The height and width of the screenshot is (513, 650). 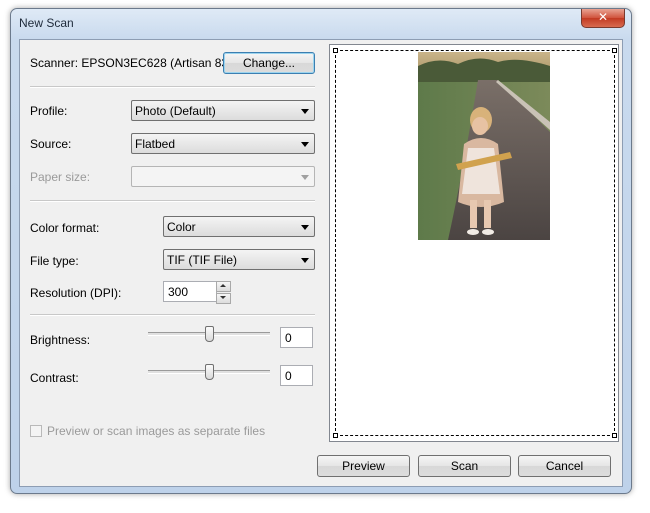 What do you see at coordinates (49, 111) in the screenshot?
I see `profile-label: Profile:` at bounding box center [49, 111].